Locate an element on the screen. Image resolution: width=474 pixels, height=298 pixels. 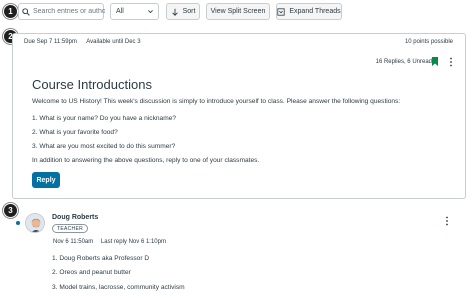
entry-author: Doug Roberts is located at coordinates (75, 217).